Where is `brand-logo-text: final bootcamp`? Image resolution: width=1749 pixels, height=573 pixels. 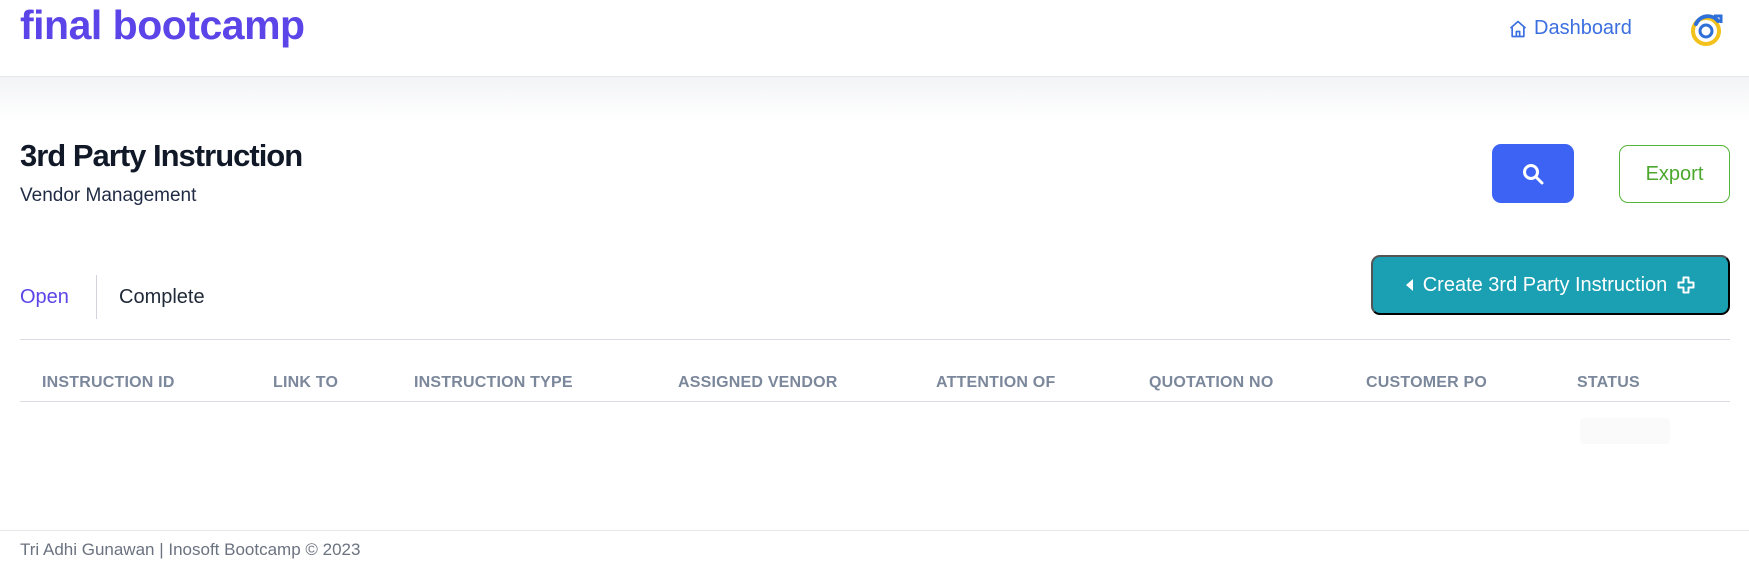
brand-logo-text: final bootcamp is located at coordinates (162, 25).